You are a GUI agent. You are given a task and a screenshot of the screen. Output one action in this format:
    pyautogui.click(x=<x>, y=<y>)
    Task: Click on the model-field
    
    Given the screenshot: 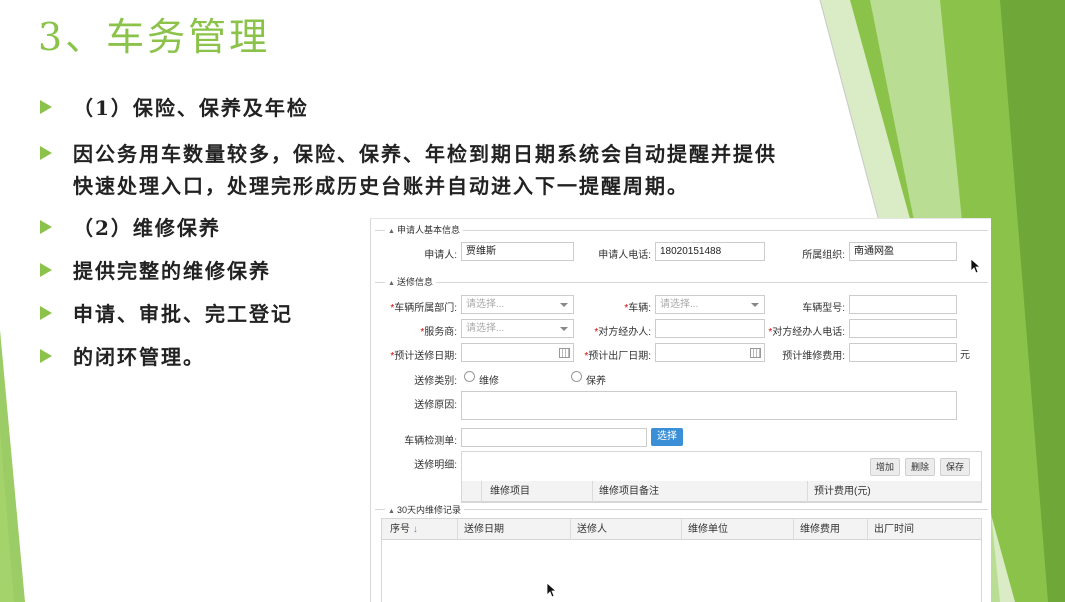 What is the action you would take?
    pyautogui.click(x=903, y=304)
    